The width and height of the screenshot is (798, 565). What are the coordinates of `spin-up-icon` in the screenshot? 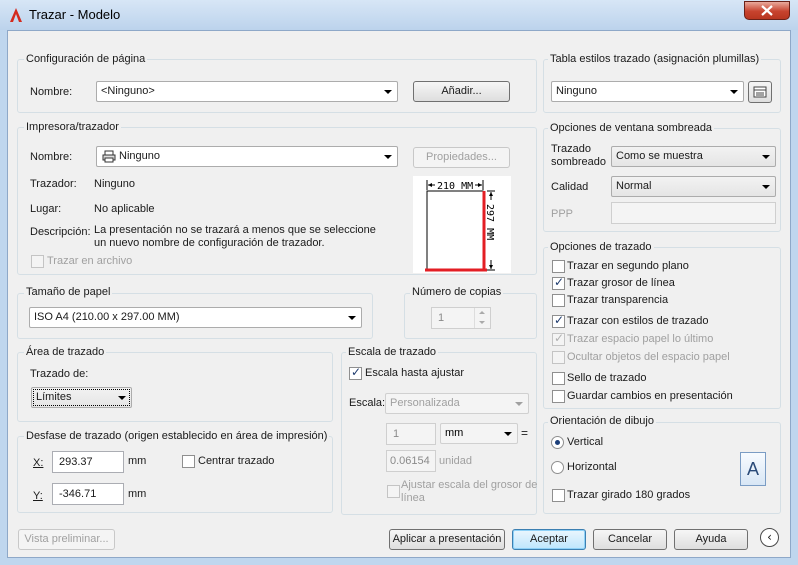 It's located at (482, 312).